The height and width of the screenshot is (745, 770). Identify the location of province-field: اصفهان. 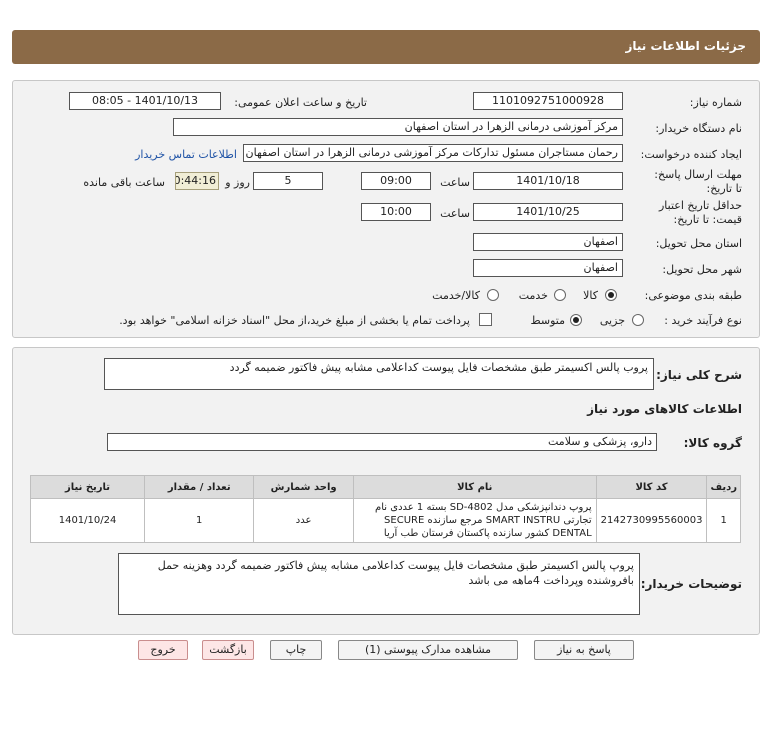
(548, 242).